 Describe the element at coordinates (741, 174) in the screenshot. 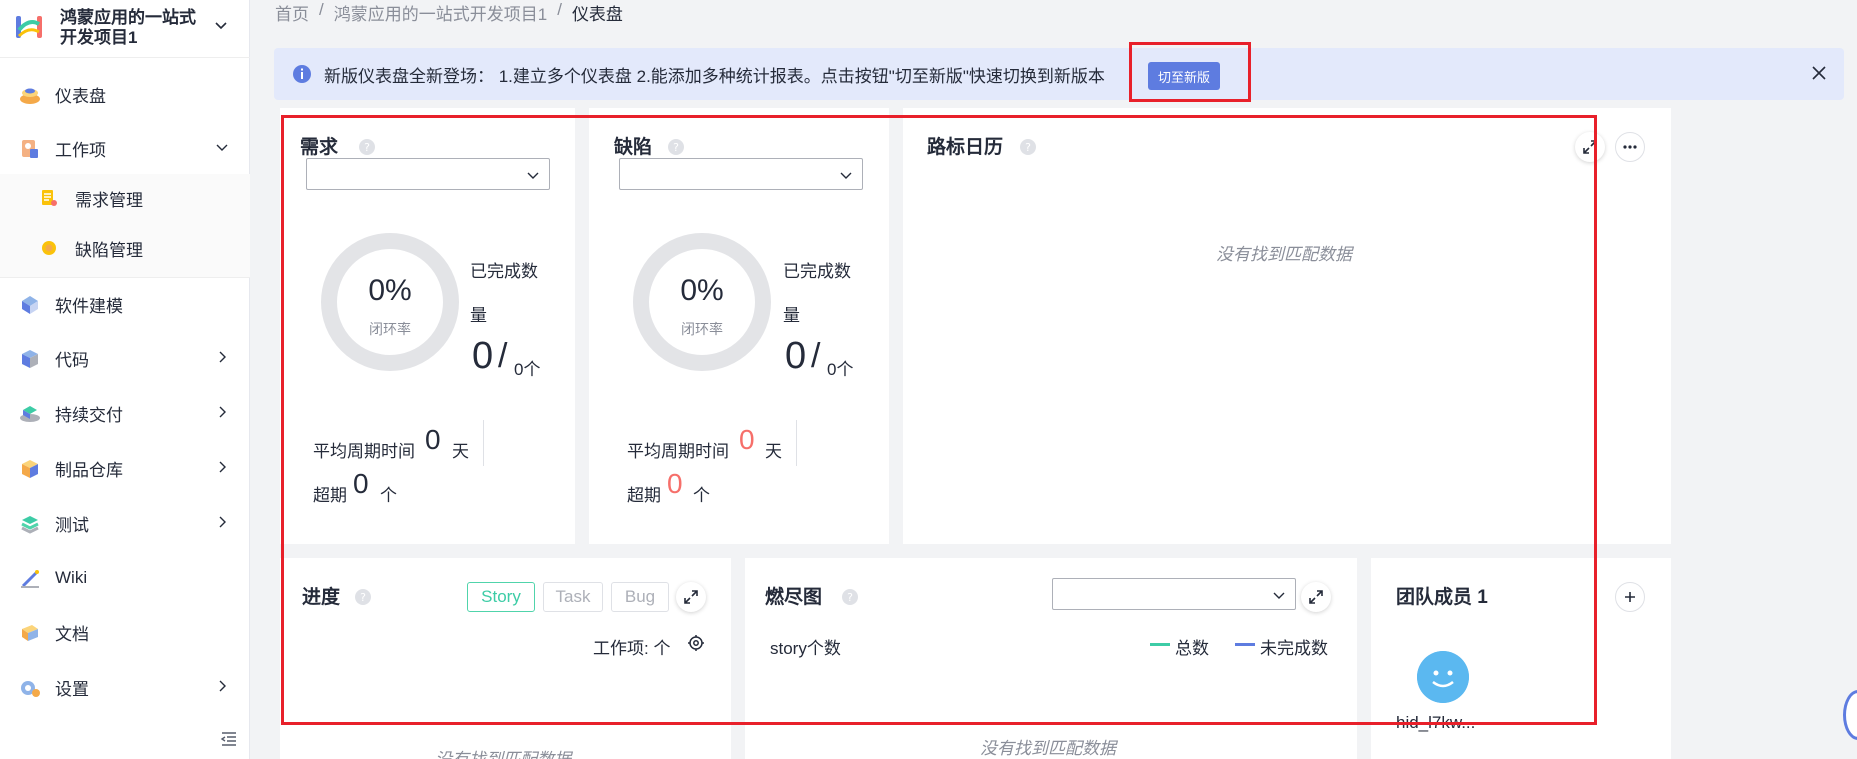

I see `defect-filter-select` at that location.